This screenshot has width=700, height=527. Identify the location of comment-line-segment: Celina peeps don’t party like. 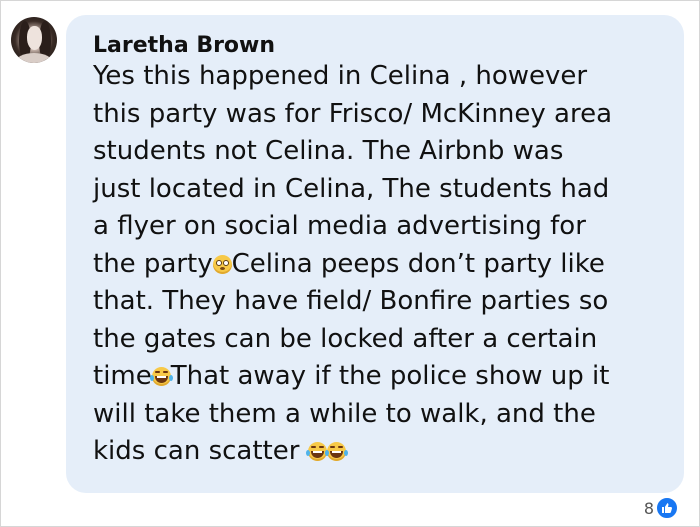
(418, 263).